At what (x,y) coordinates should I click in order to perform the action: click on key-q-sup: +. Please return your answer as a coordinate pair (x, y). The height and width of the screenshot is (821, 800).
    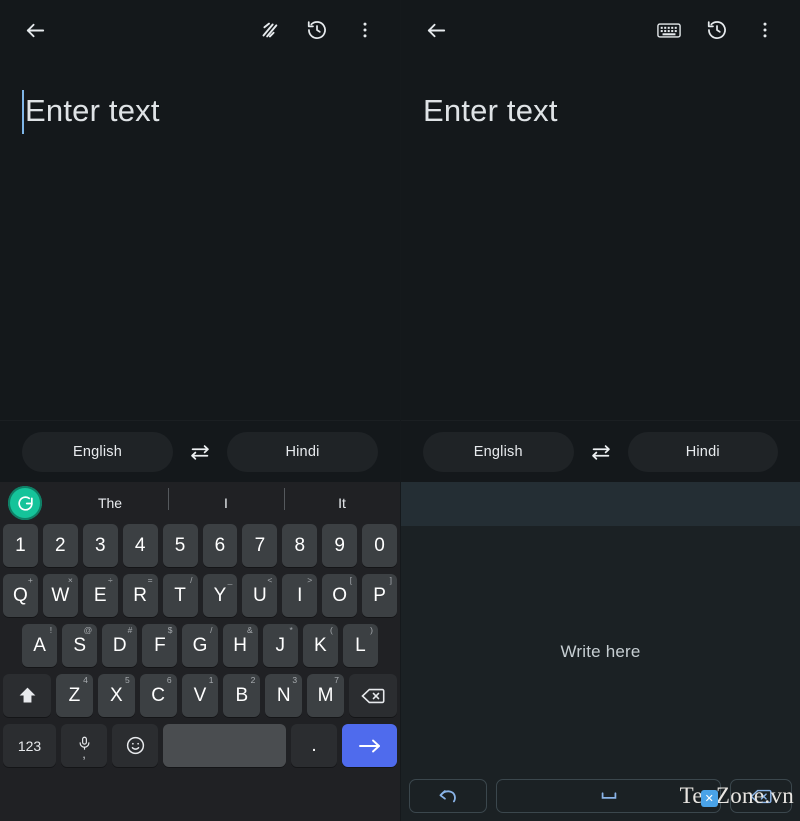
    Looking at the image, I should click on (30, 580).